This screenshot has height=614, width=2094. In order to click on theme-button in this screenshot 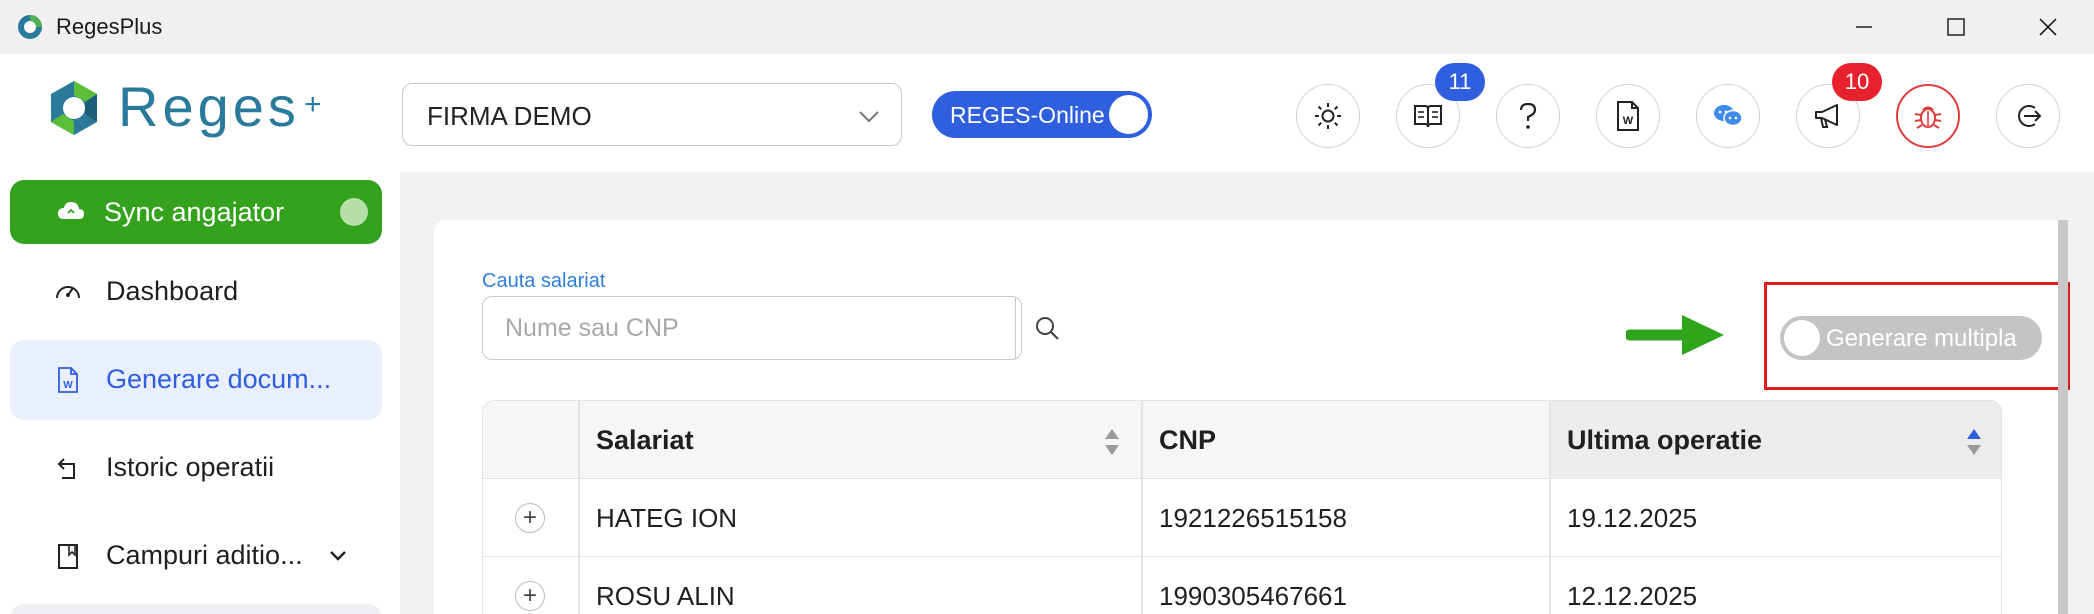, I will do `click(1328, 116)`.